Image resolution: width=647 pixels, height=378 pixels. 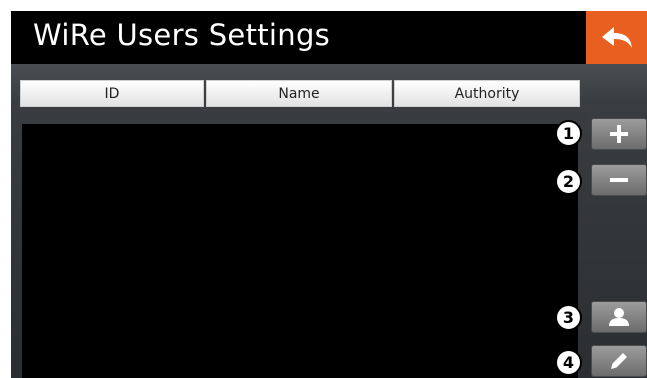 I want to click on back-button, so click(x=616, y=37).